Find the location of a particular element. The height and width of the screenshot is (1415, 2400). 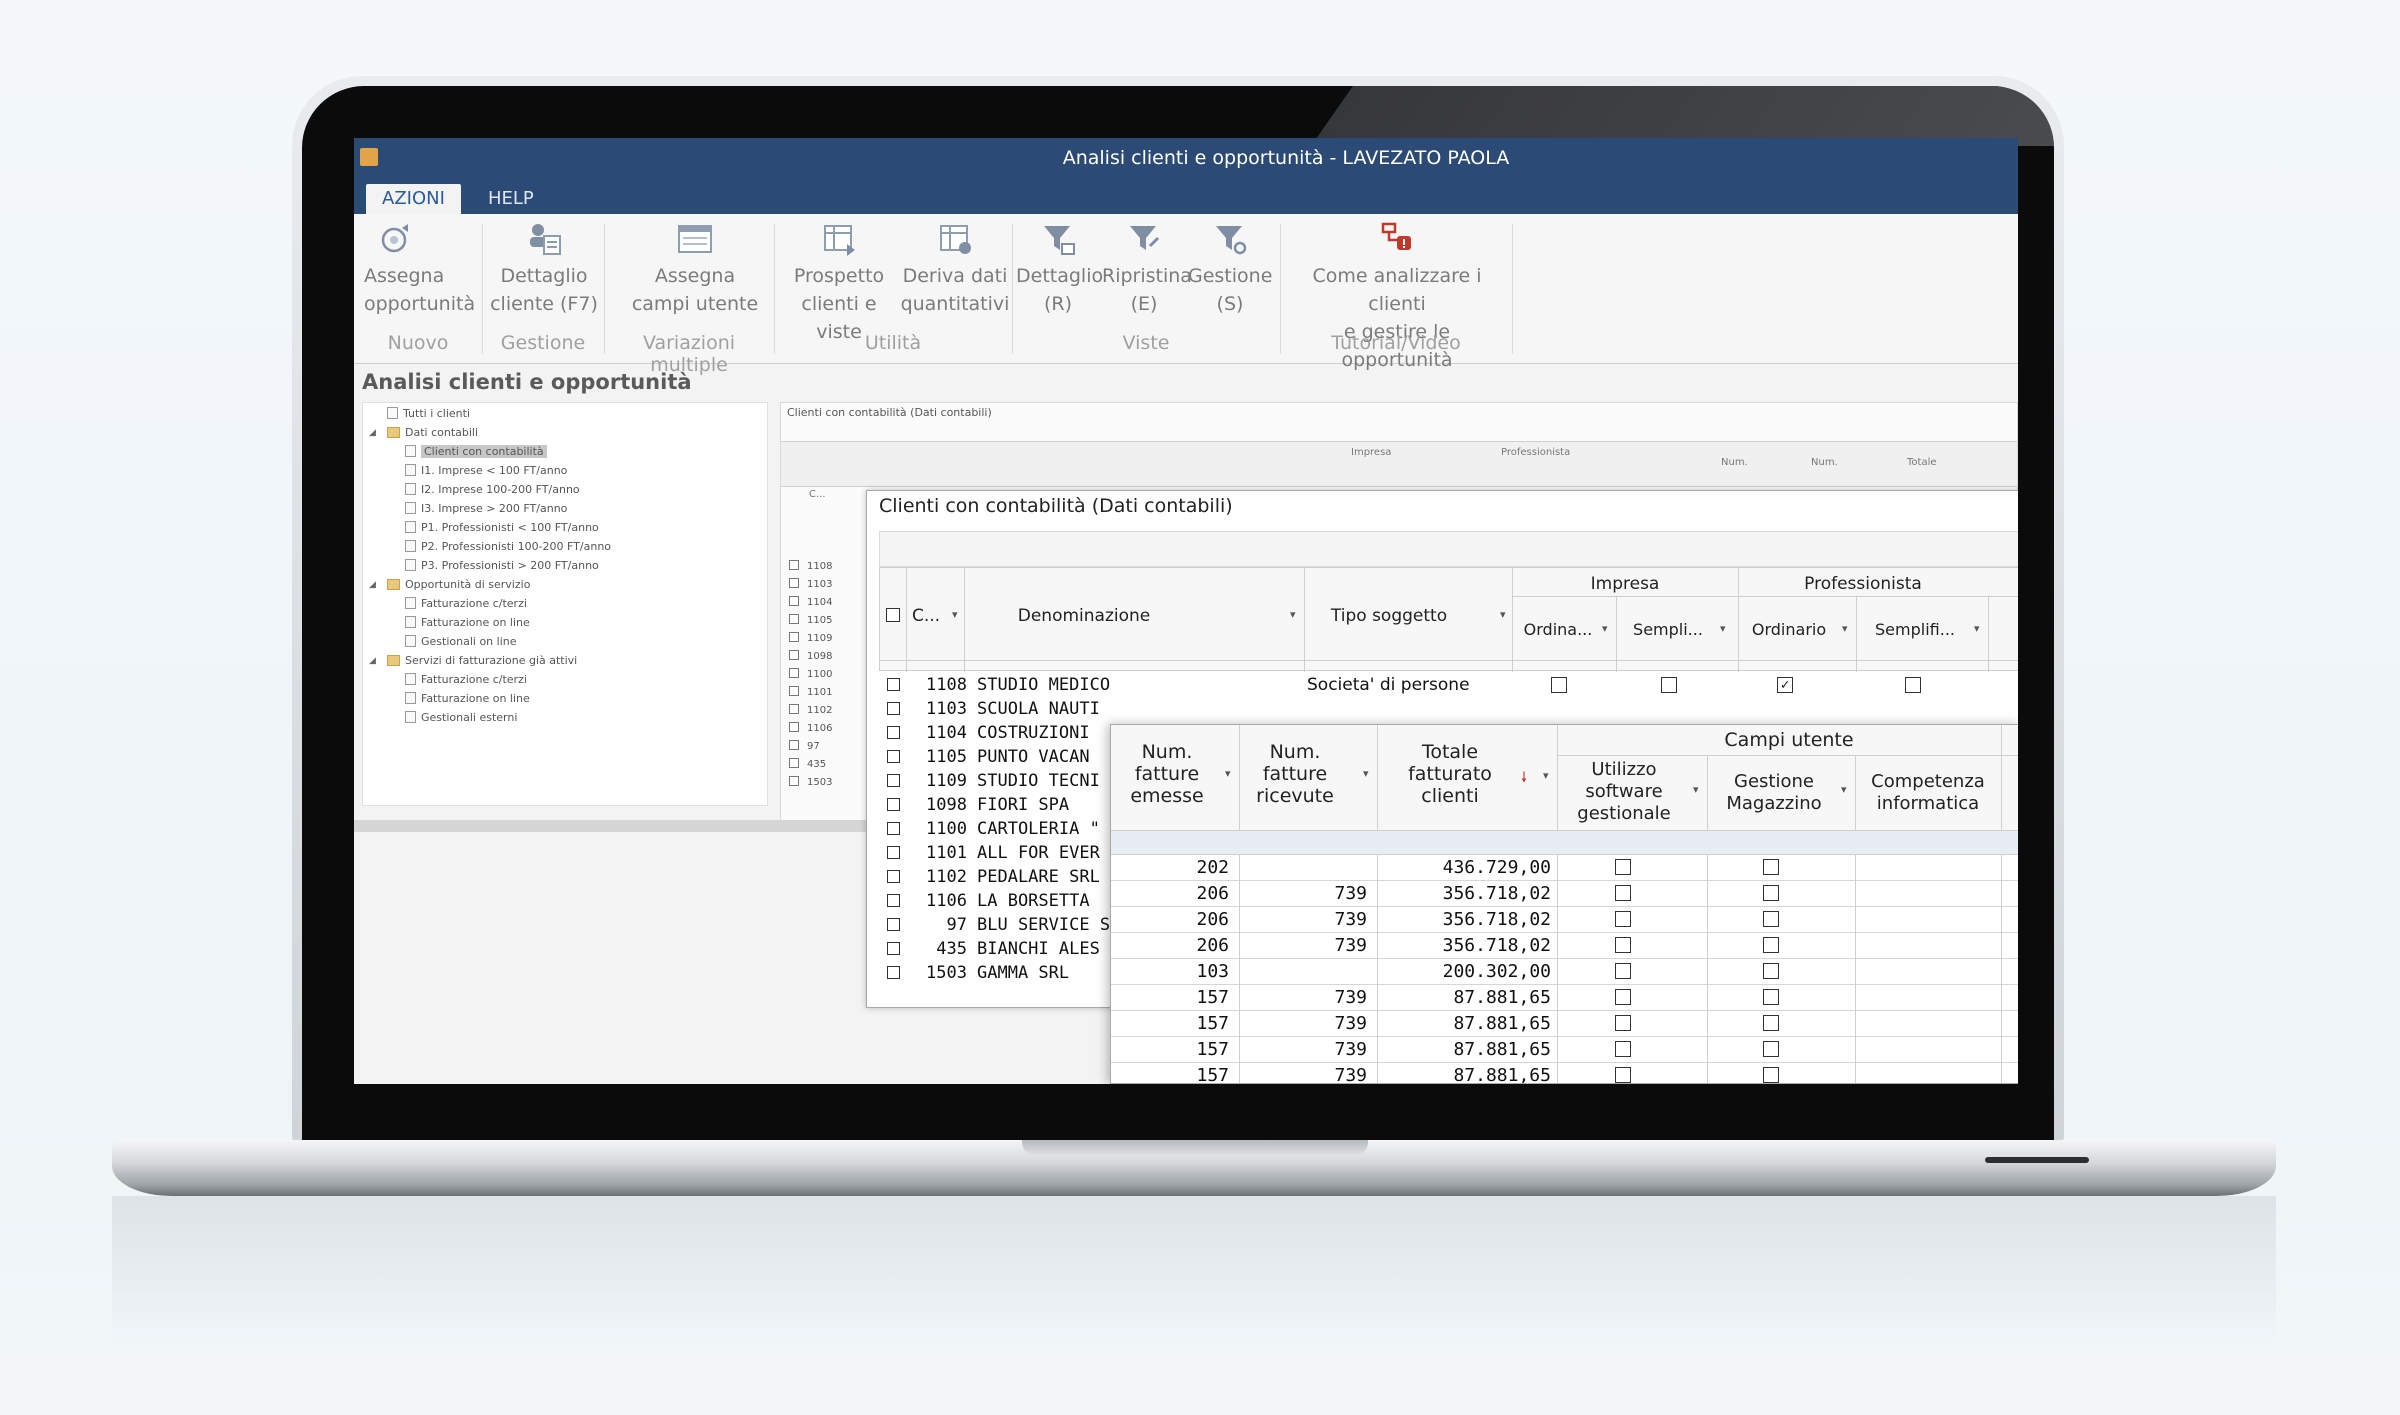

tree-item: Gestionali on line is located at coordinates (461, 642).